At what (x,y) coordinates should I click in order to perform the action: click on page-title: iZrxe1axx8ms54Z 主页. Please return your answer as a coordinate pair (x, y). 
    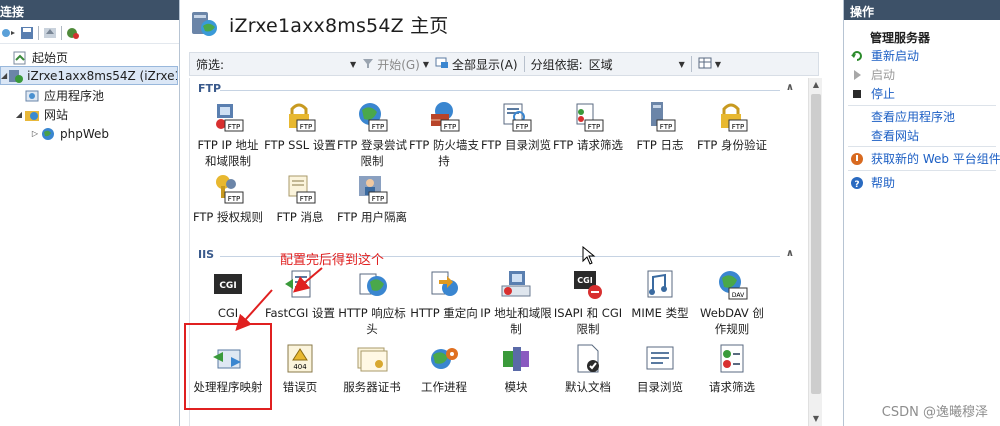
    Looking at the image, I should click on (339, 25).